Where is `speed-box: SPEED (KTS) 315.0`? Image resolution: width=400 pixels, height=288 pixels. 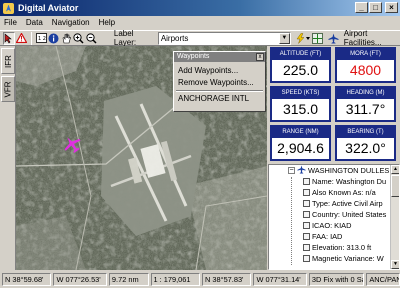
speed-box: SPEED (KTS) 315.0 is located at coordinates (300, 104).